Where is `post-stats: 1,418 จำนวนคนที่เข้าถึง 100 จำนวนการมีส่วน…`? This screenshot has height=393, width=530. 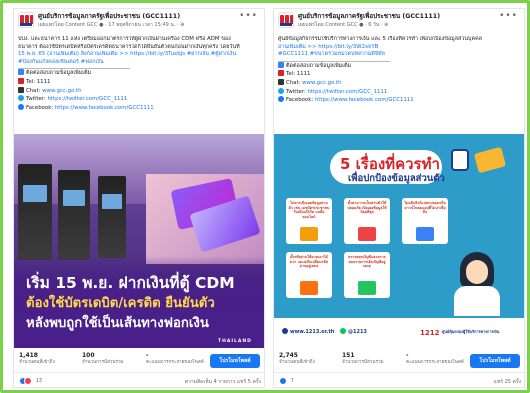
post-stats: 1,418 จำนวนคนที่เข้าถึง 100 จำนวนการมีส่วน… is located at coordinates (139, 361).